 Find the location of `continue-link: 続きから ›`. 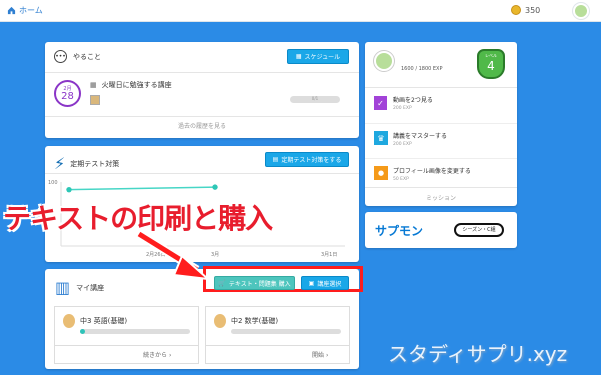

continue-link: 続きから › is located at coordinates (157, 354).